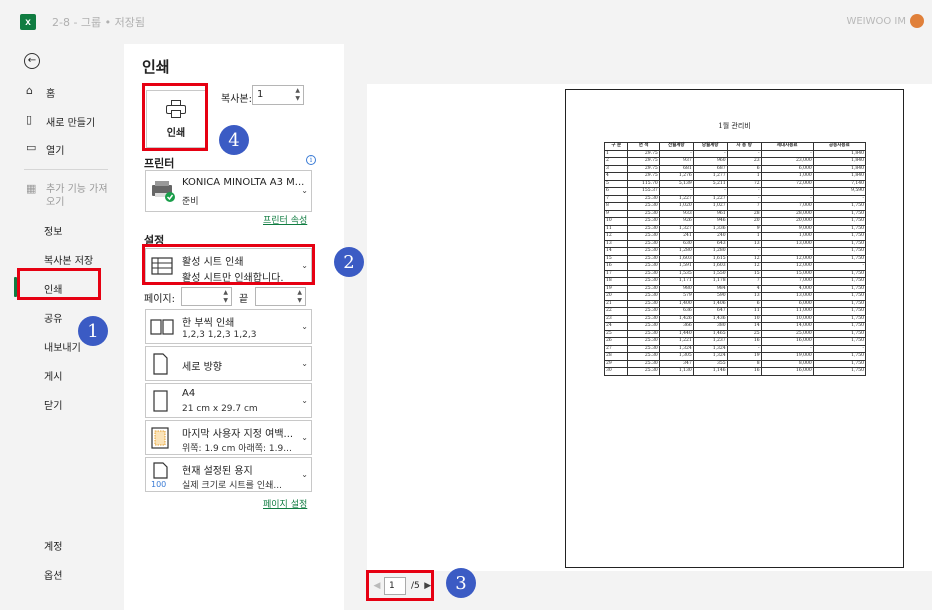  I want to click on table-cell: 19,000, so click(787, 356).